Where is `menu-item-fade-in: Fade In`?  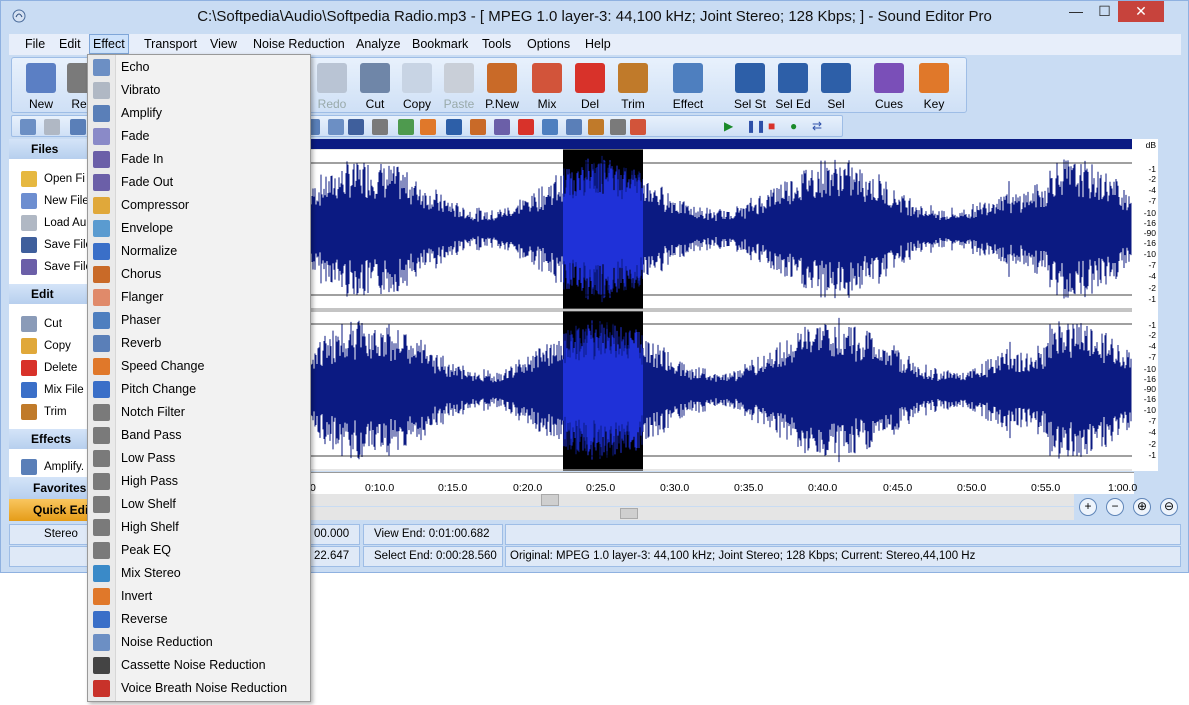 menu-item-fade-in: Fade In is located at coordinates (199, 159).